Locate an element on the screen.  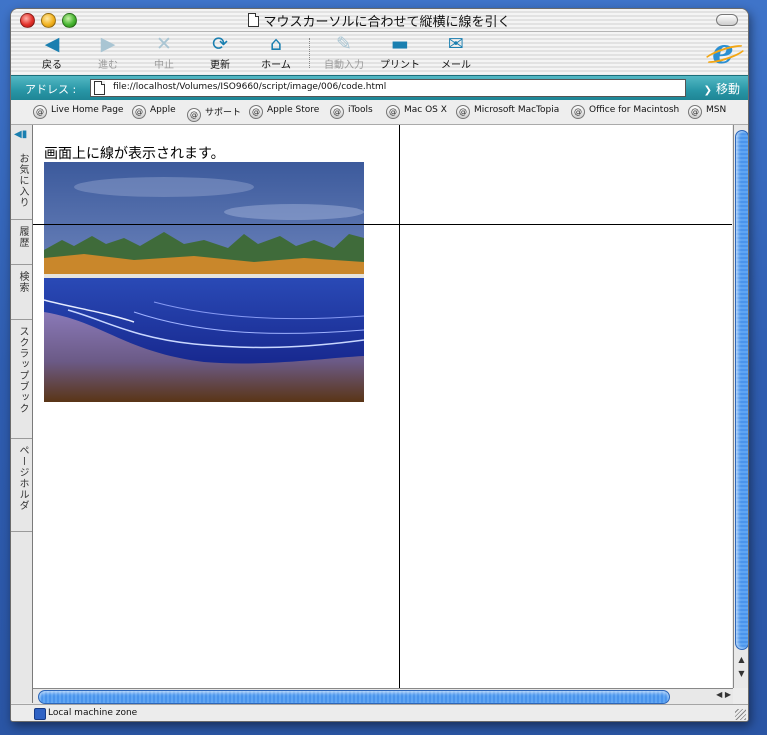
status-bar: Local machine zone is located at coordinates (379, 712).